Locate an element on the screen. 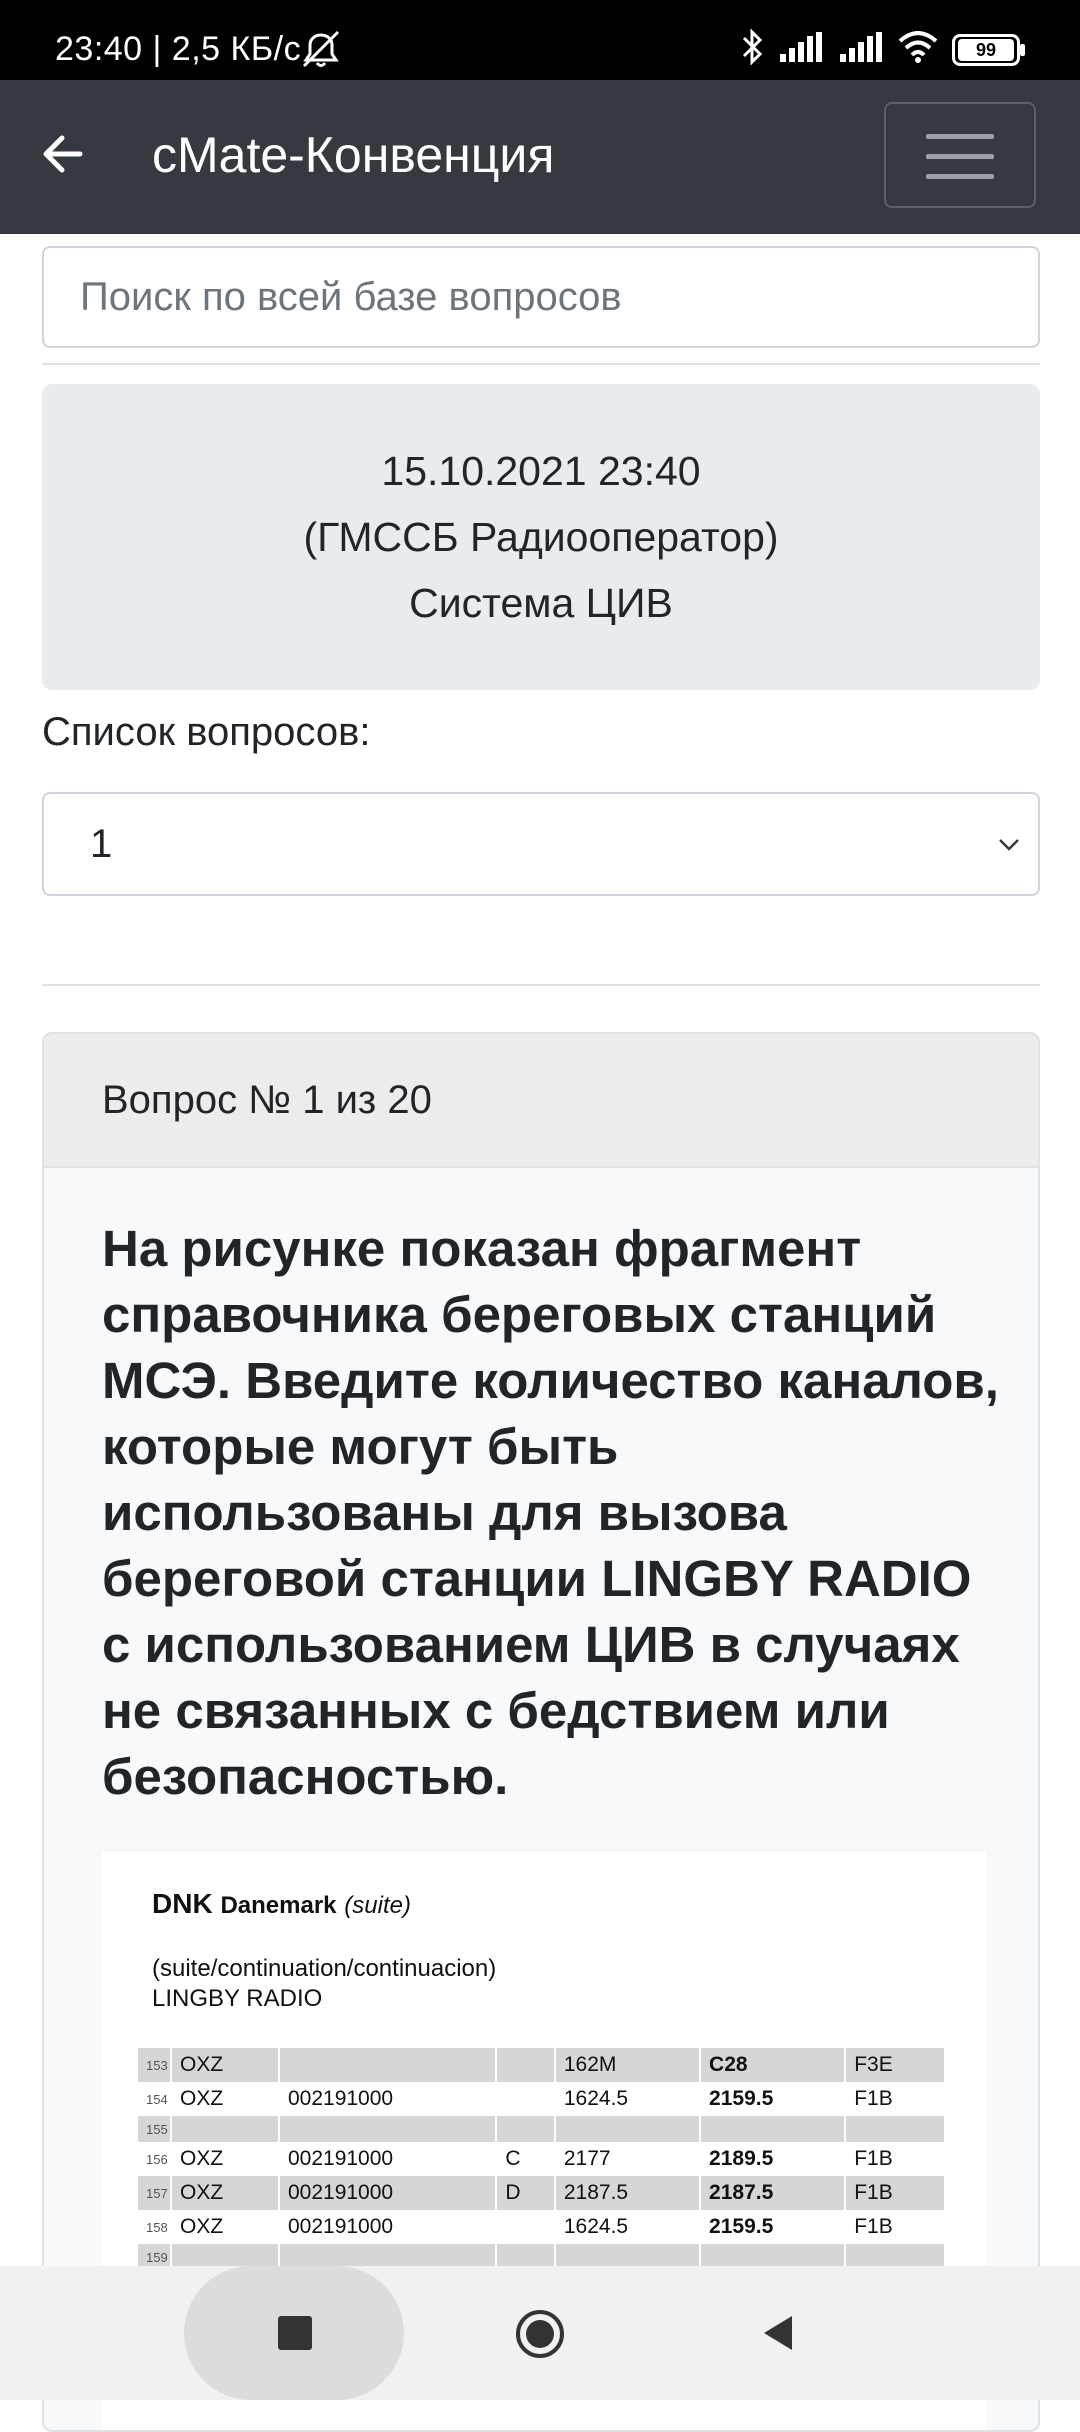  system-nav-bar is located at coordinates (540, 2333).